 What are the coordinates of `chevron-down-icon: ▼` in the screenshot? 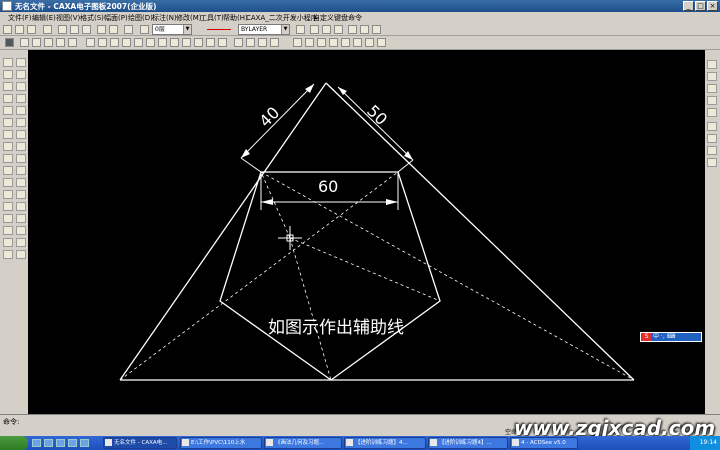 It's located at (285, 29).